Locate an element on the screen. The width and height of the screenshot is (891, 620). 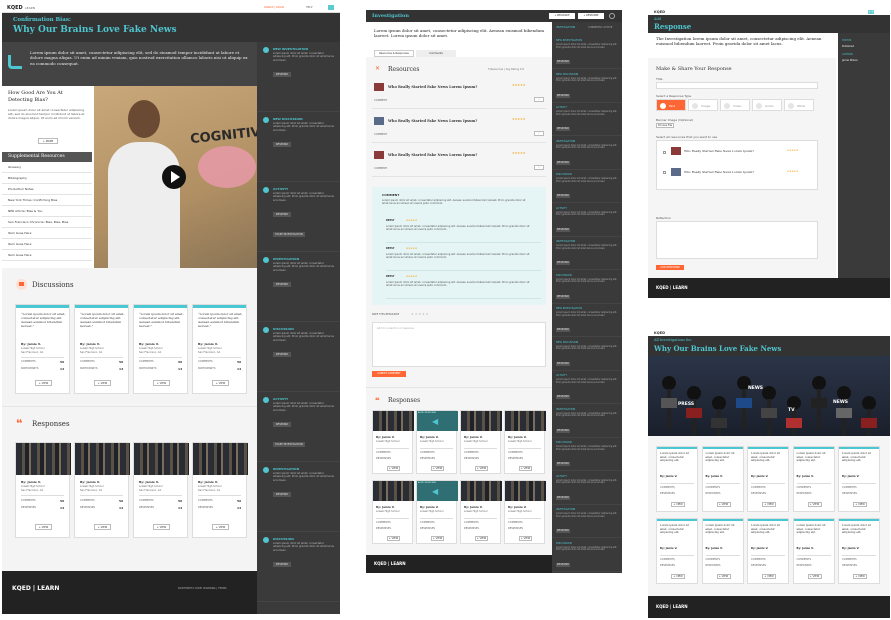
help-link: HELP is located at coordinates (309, 7).